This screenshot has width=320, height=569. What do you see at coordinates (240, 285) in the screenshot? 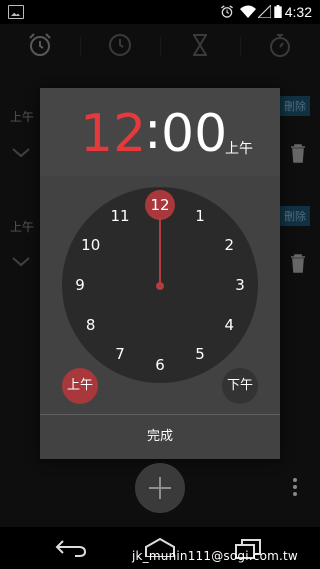
I see `clock-number-3: 3` at bounding box center [240, 285].